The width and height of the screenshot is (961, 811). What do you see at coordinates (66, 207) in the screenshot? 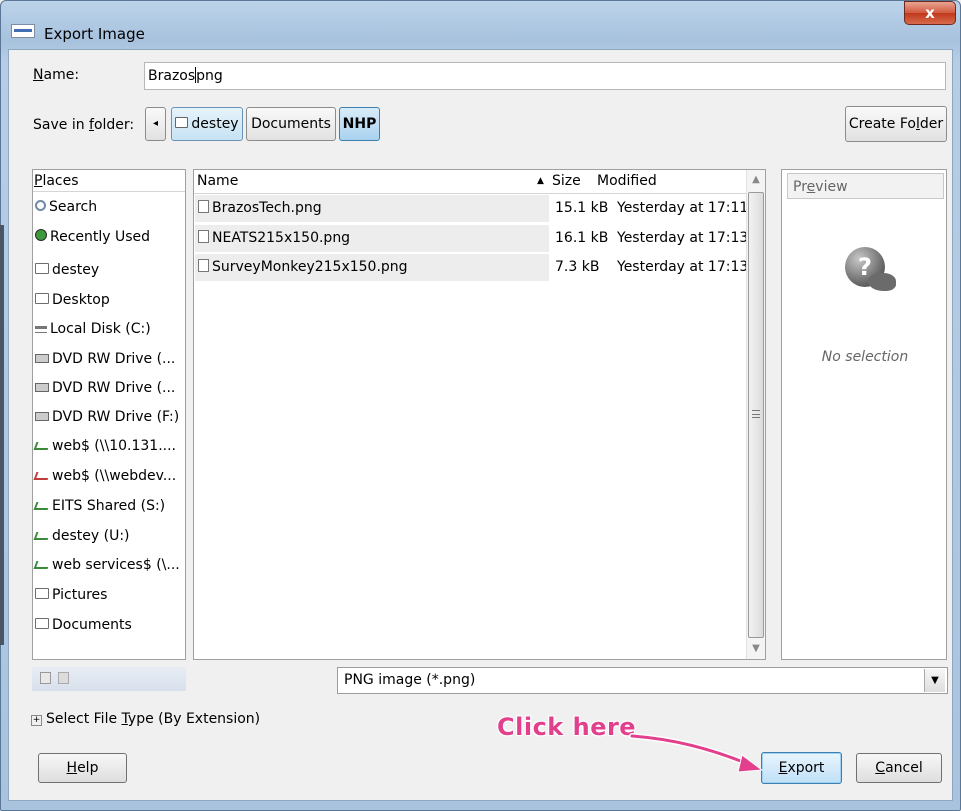
I see `place-search: Search` at bounding box center [66, 207].